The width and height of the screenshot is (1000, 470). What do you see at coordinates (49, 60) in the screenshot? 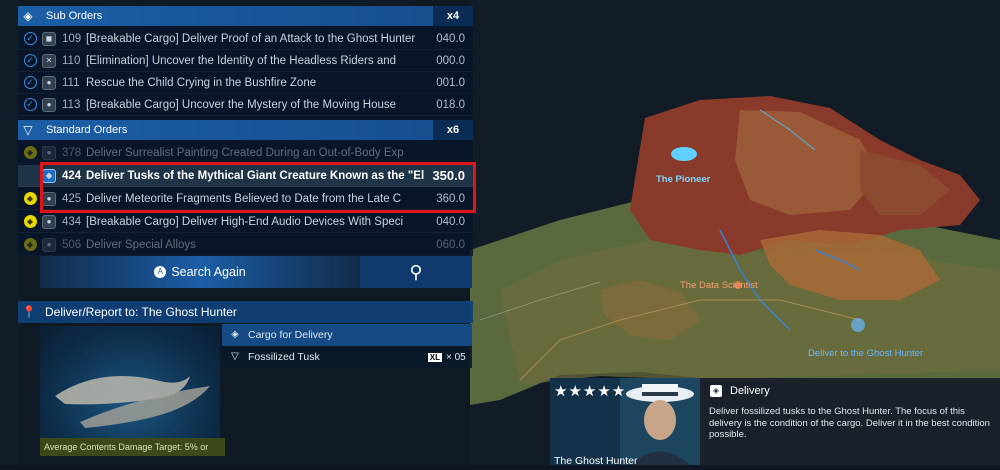
I see `elimination-icon: ✕` at bounding box center [49, 60].